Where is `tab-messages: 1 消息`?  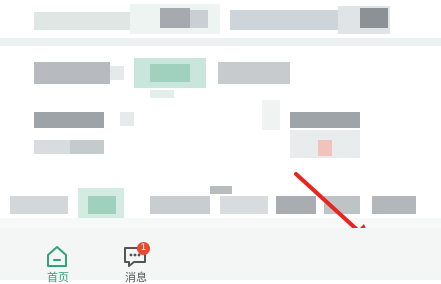
tab-messages: 1 消息 is located at coordinates (136, 256).